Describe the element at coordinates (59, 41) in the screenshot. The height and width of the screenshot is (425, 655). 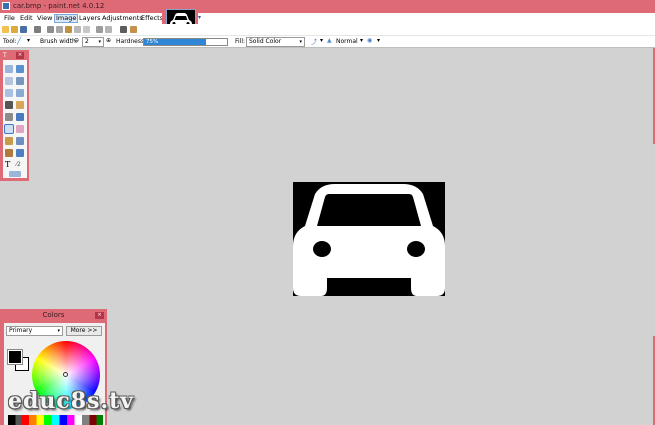
I see `brush-width-label: Brush width:` at that location.